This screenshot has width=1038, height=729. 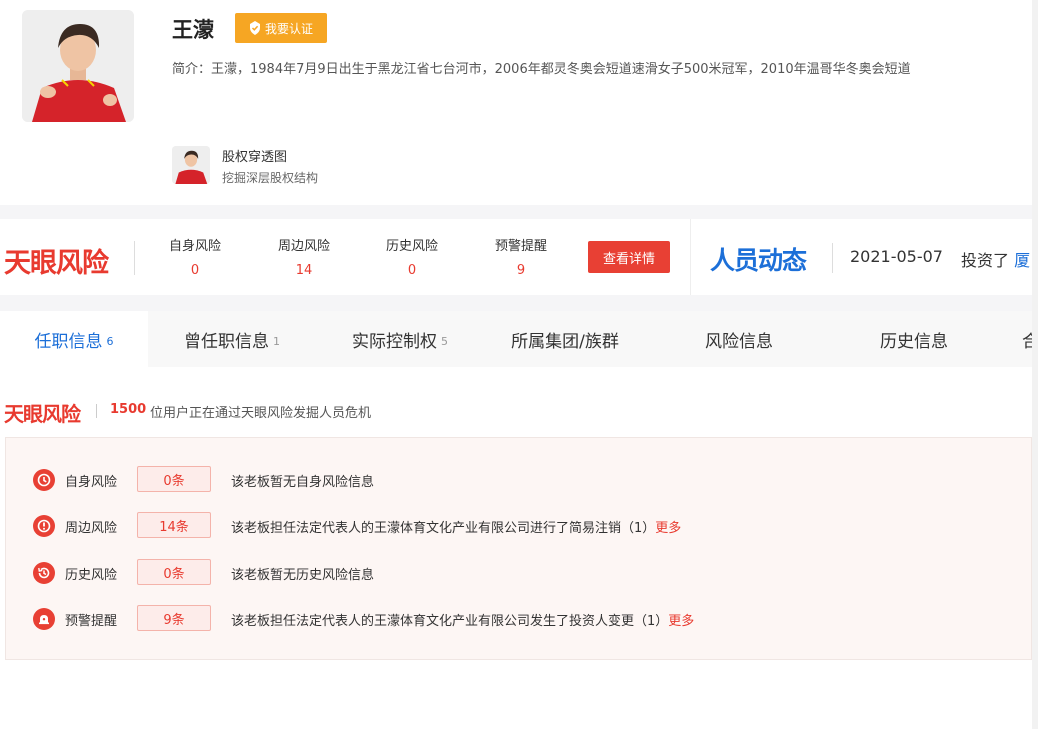 What do you see at coordinates (91, 575) in the screenshot?
I see `risk-label: 历史风险` at bounding box center [91, 575].